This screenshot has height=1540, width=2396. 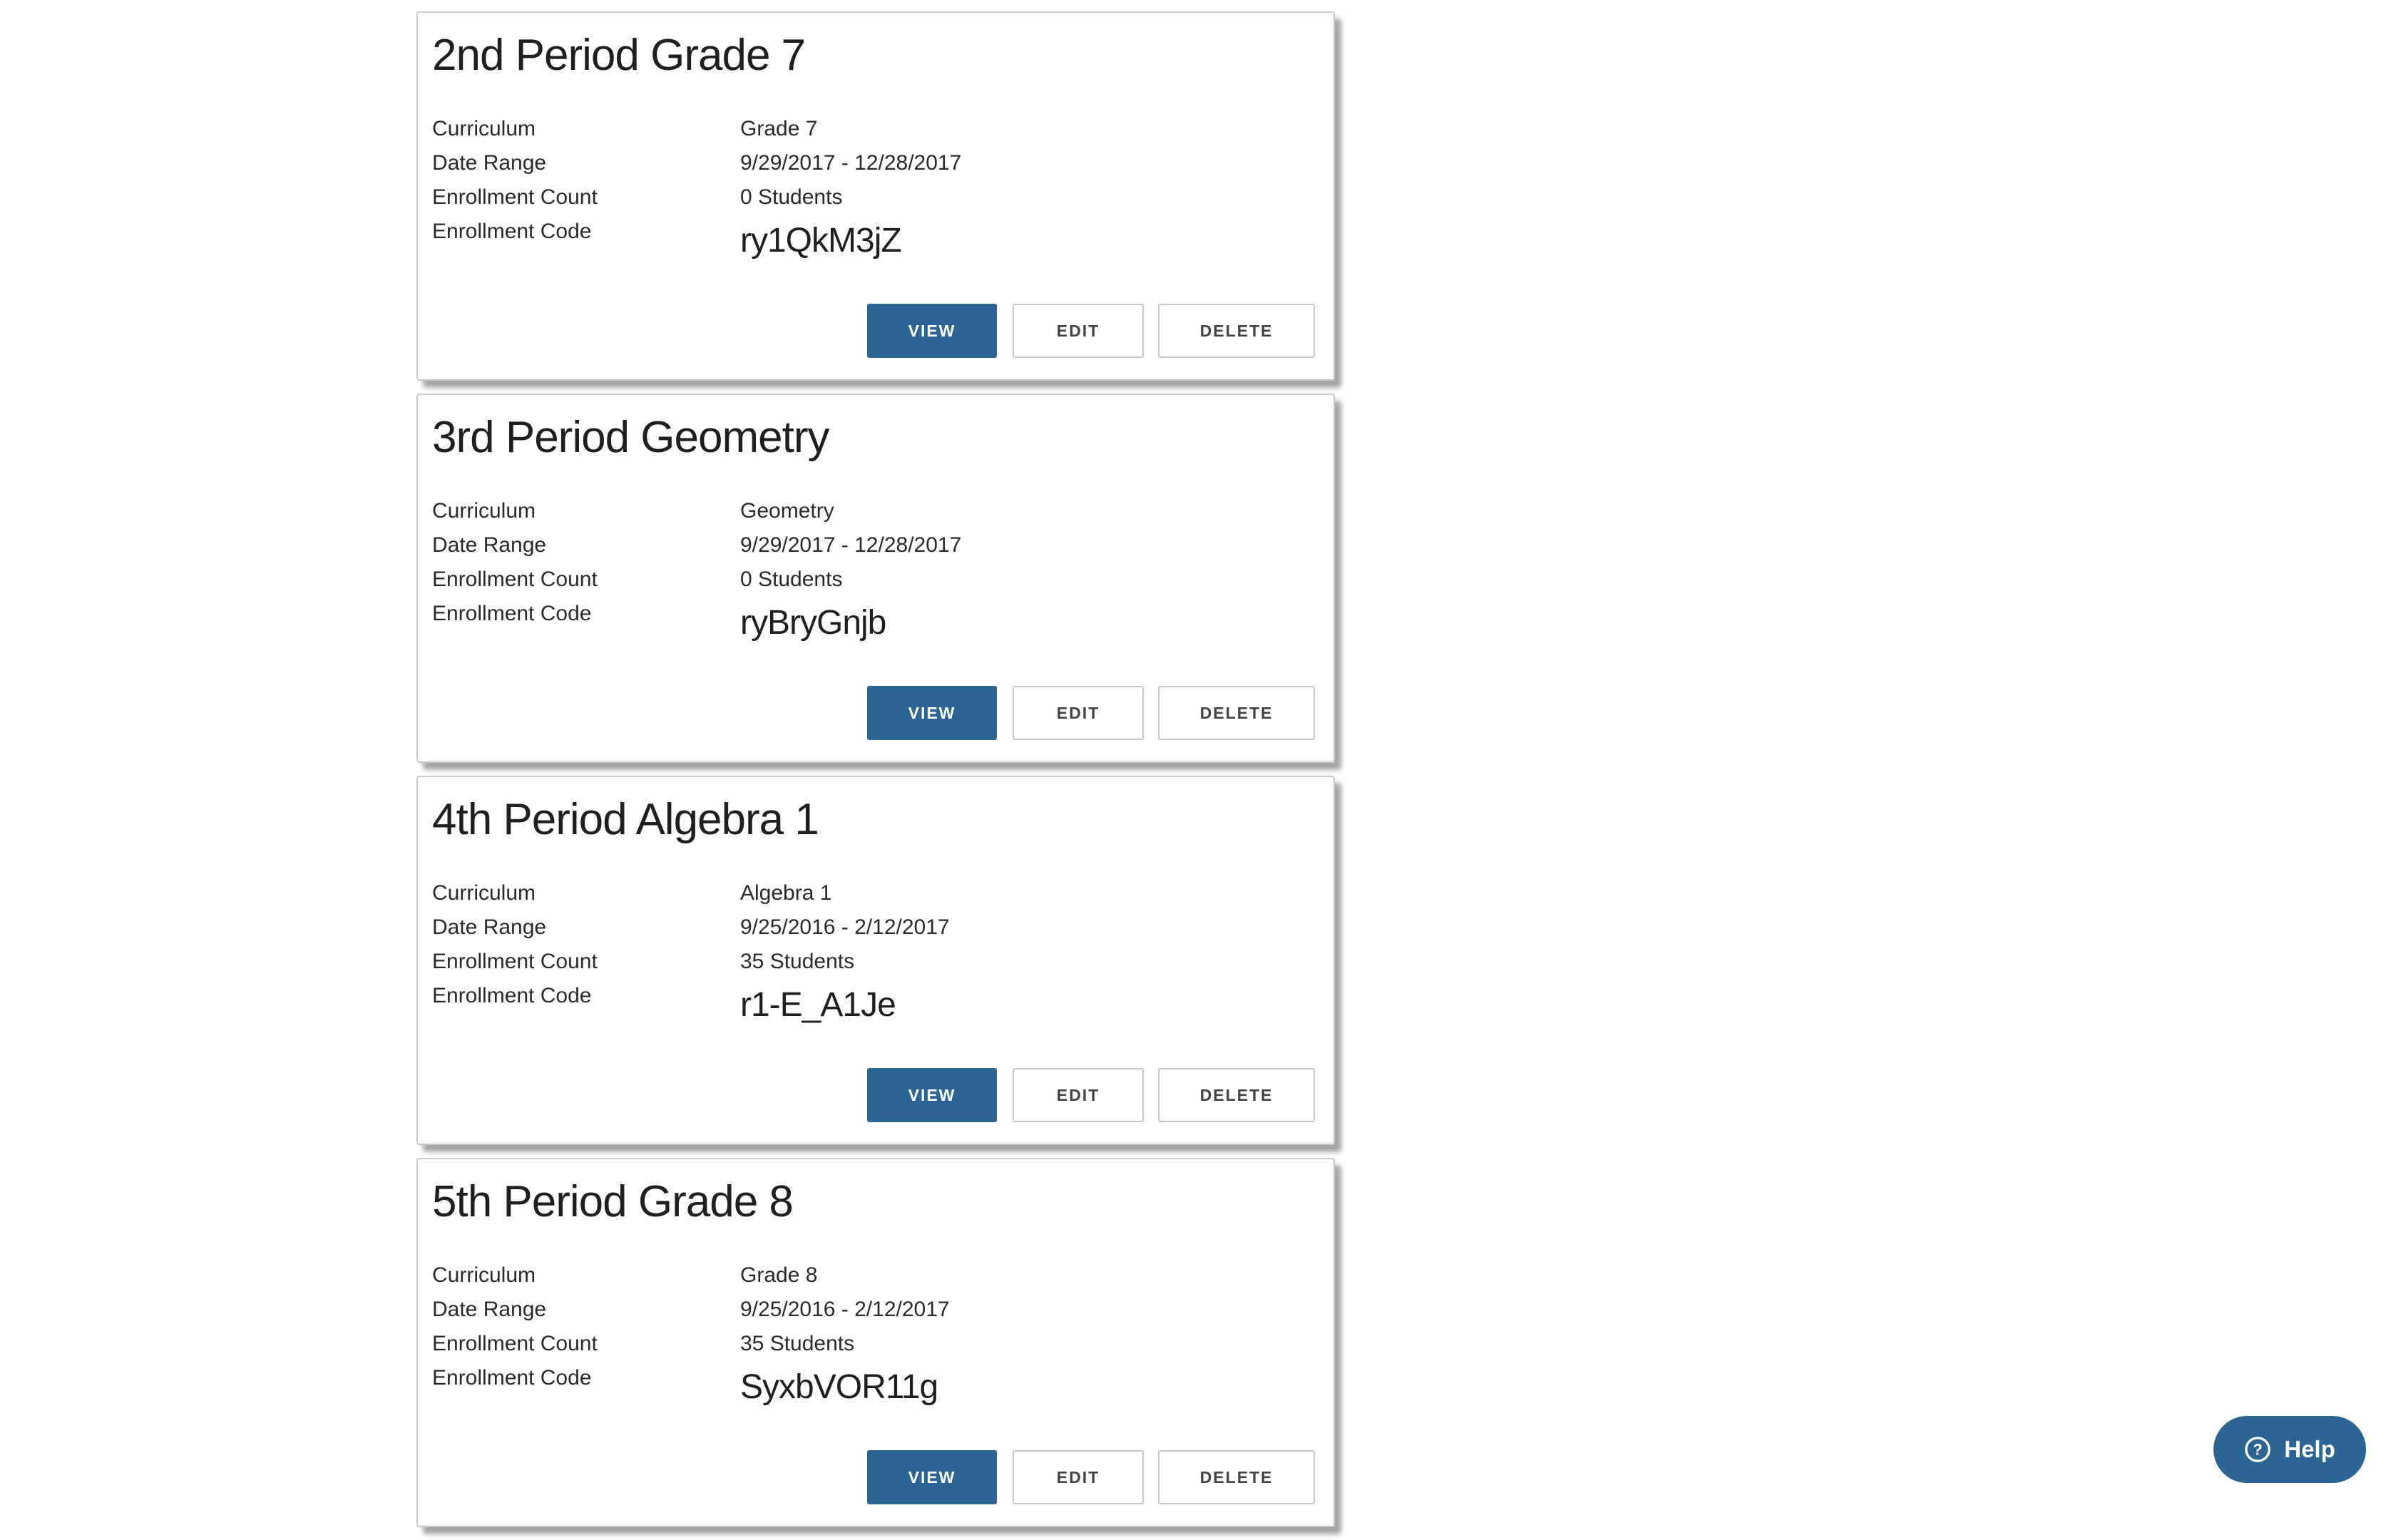 What do you see at coordinates (818, 1005) in the screenshot?
I see `enrollment-code-value: r1-E_A1Je` at bounding box center [818, 1005].